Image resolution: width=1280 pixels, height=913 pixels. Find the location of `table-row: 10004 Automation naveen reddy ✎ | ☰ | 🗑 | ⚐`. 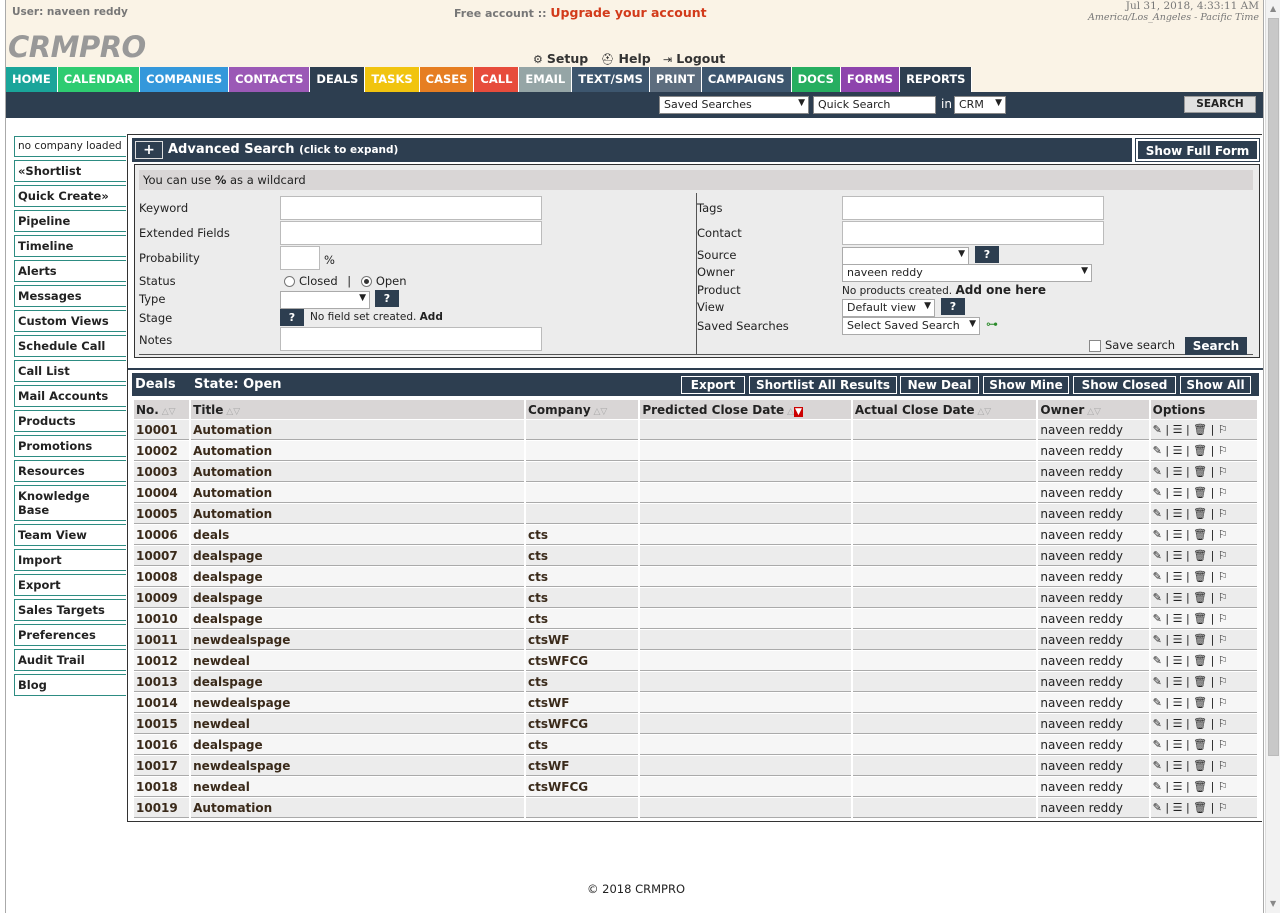

table-row: 10004 Automation naveen reddy ✎ | ☰ | 🗑 | ⚐ is located at coordinates (695, 493).